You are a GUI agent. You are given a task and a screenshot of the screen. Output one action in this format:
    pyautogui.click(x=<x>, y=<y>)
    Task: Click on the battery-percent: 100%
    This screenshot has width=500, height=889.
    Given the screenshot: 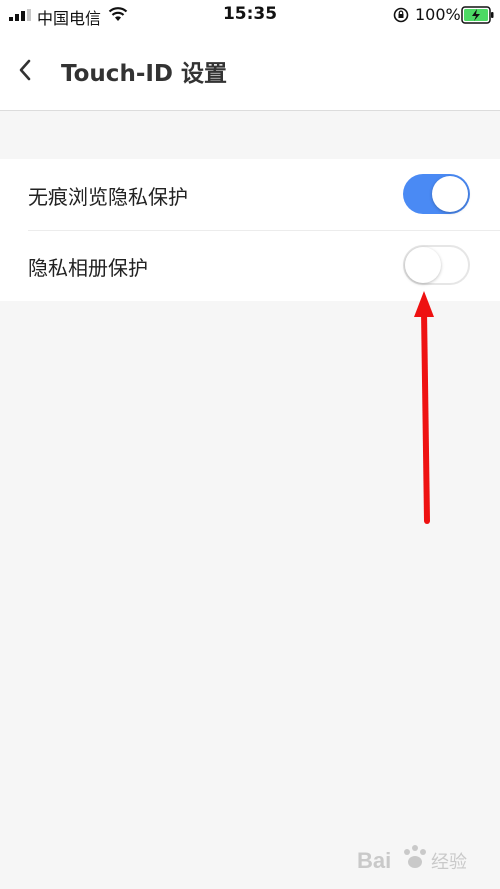 What is the action you would take?
    pyautogui.click(x=438, y=14)
    